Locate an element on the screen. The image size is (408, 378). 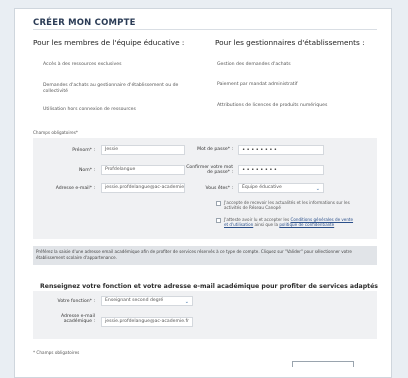
role-select: Équipe éducative ⌄ is located at coordinates (281, 188).